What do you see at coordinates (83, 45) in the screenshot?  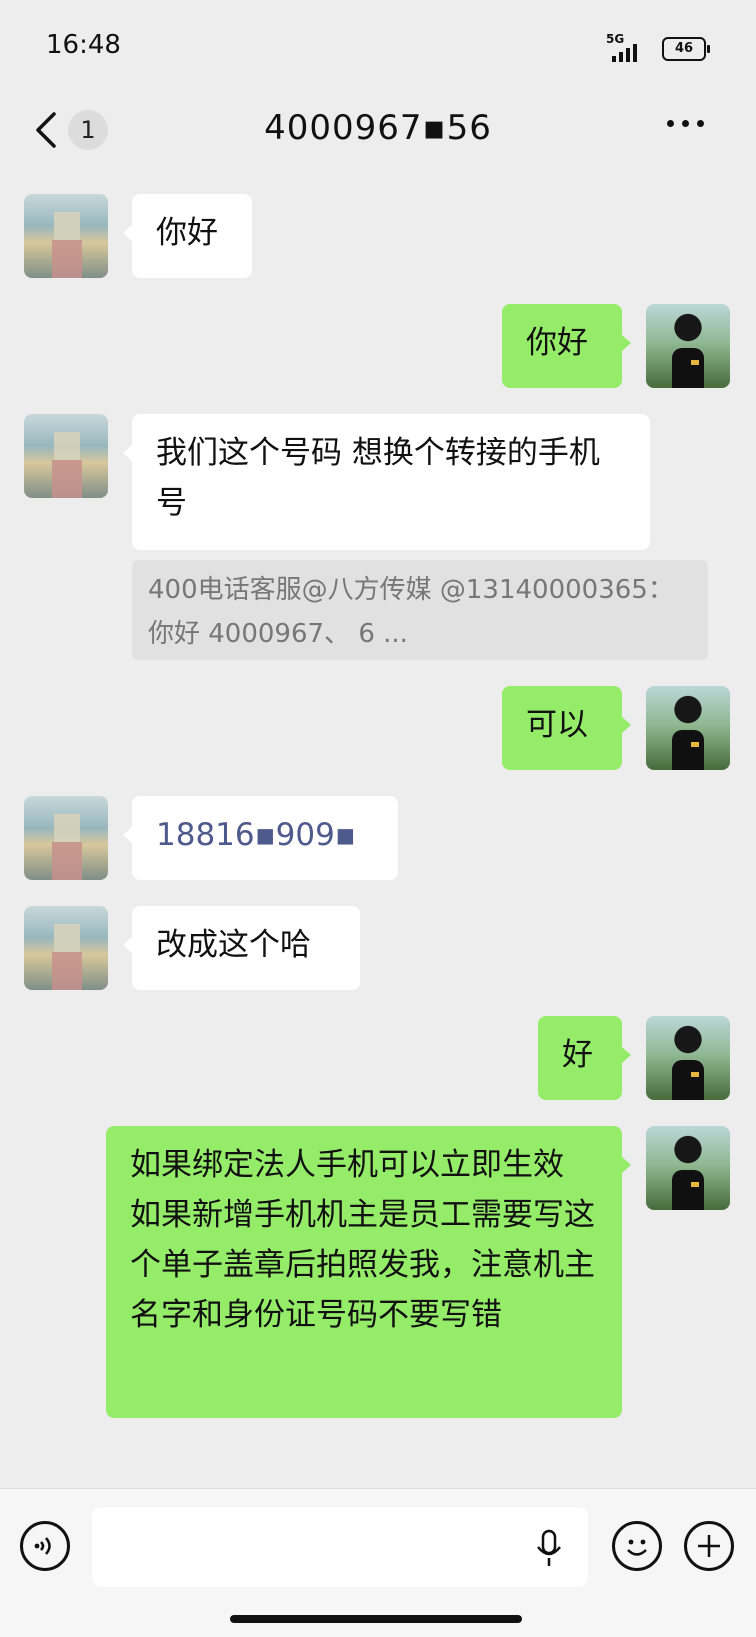 I see `status-time: 16:48` at bounding box center [83, 45].